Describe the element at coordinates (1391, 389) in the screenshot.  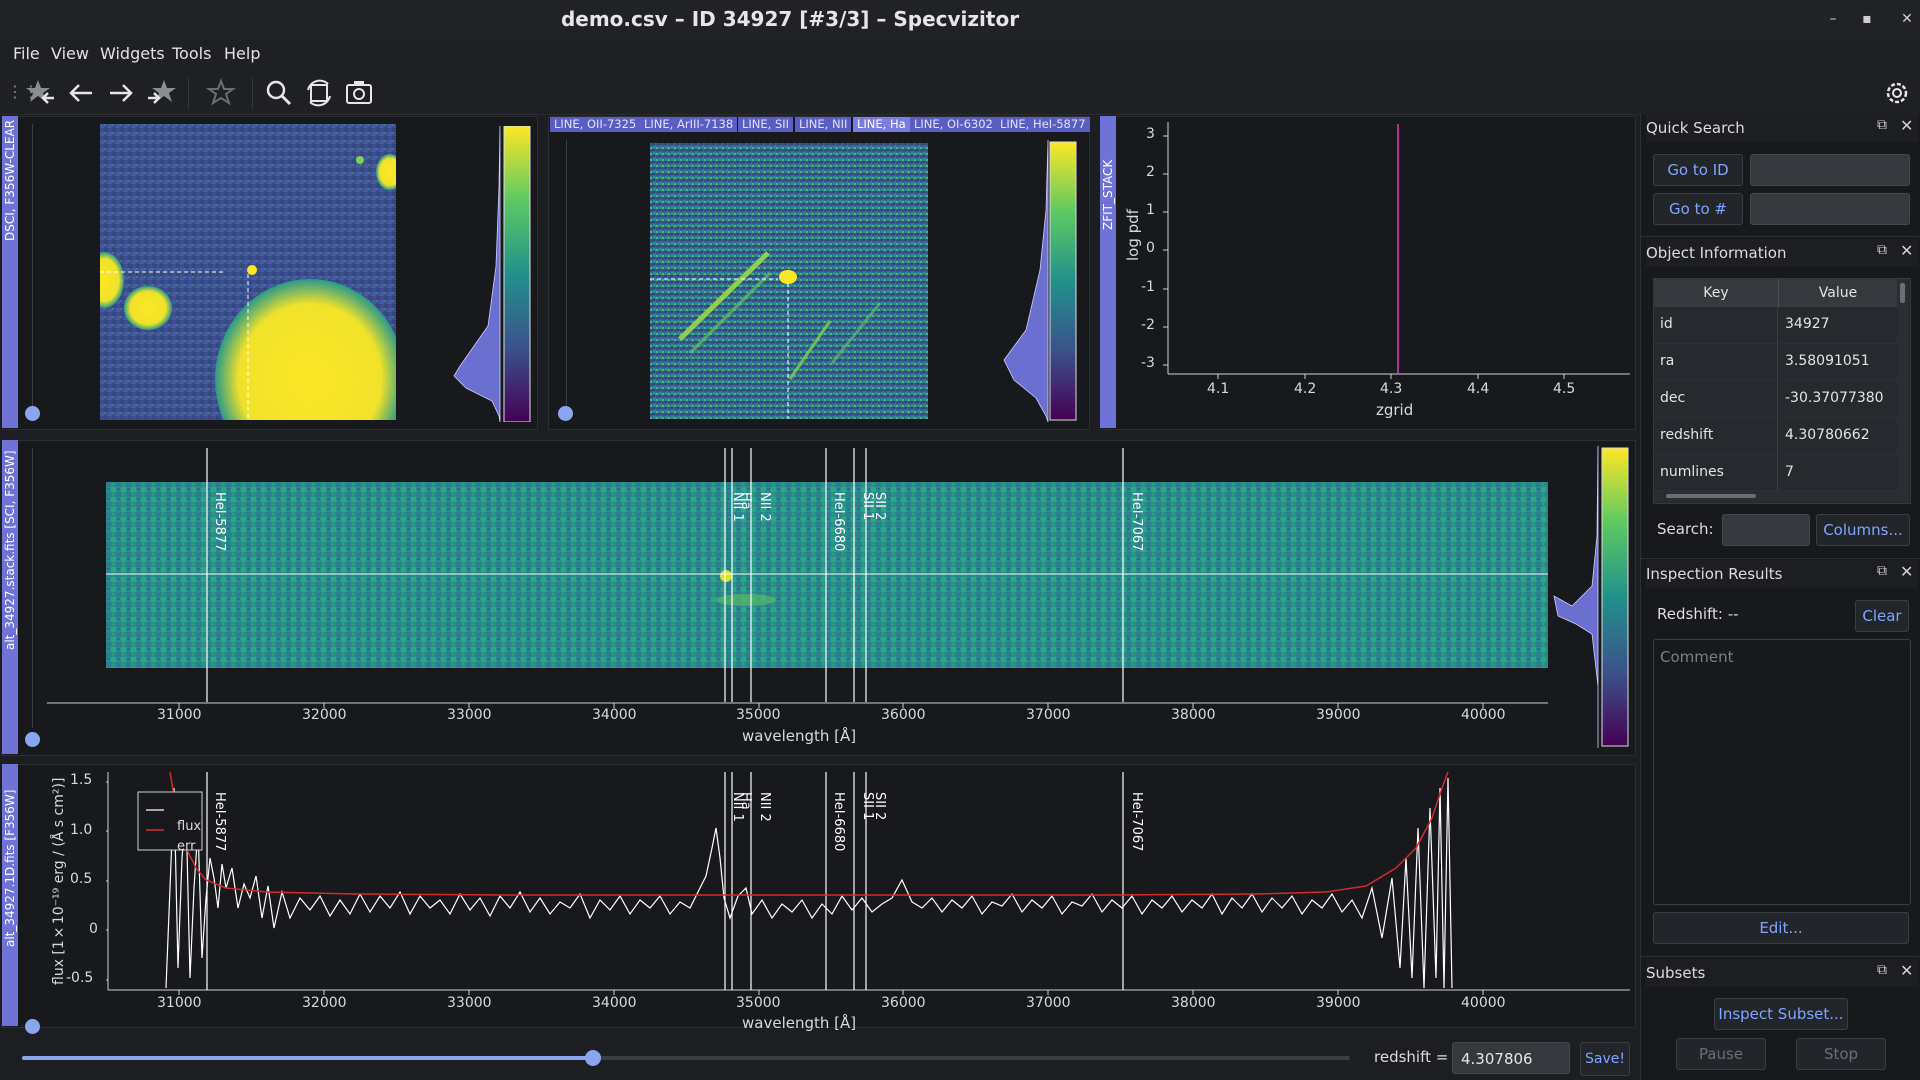
I see `pdf-x-tick: 4.3` at that location.